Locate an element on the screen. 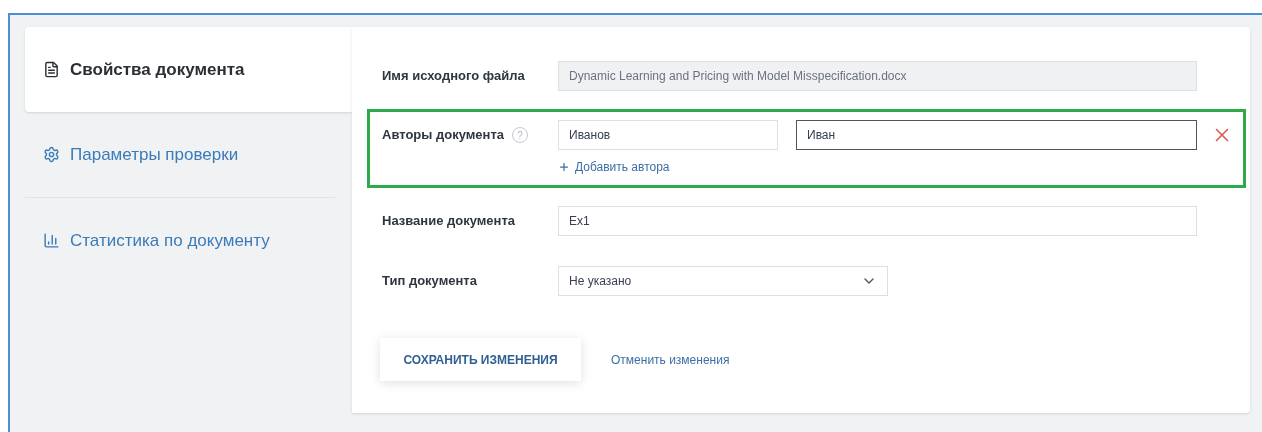  dropdown-value: Не указано is located at coordinates (600, 281).